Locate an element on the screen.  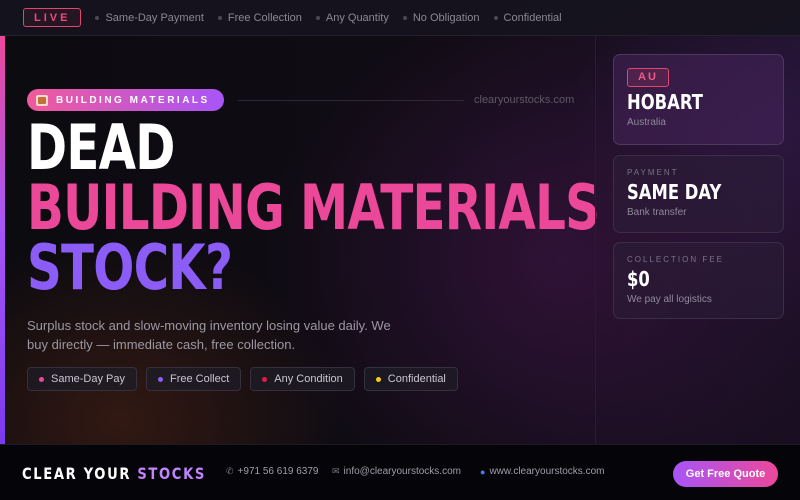
site-url: clearyourstocks.com is located at coordinates (524, 100).